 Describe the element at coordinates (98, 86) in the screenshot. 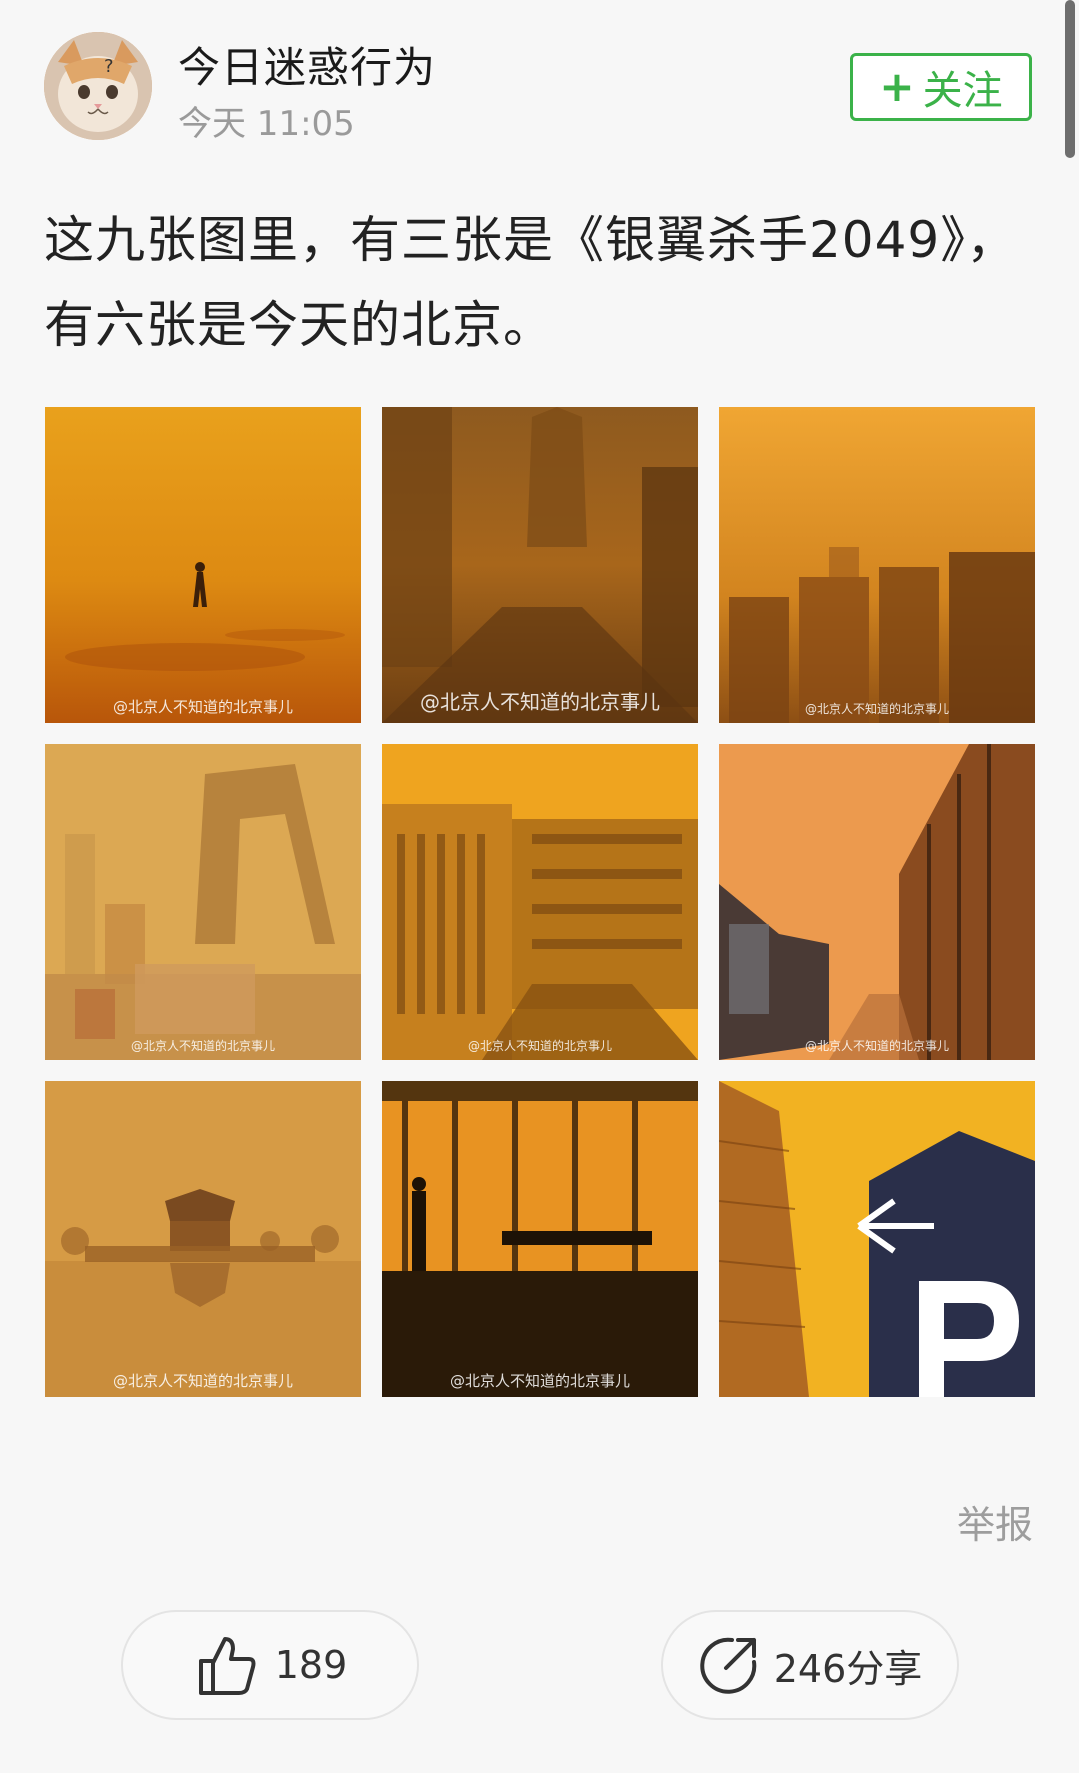

I see `avatar: ?` at that location.